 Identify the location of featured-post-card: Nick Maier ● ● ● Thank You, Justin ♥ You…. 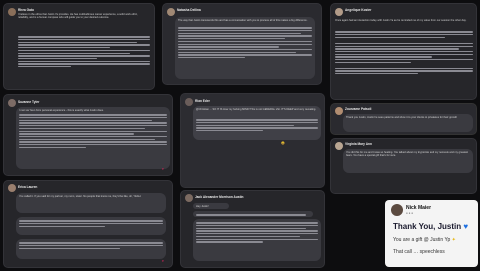
(431, 233).